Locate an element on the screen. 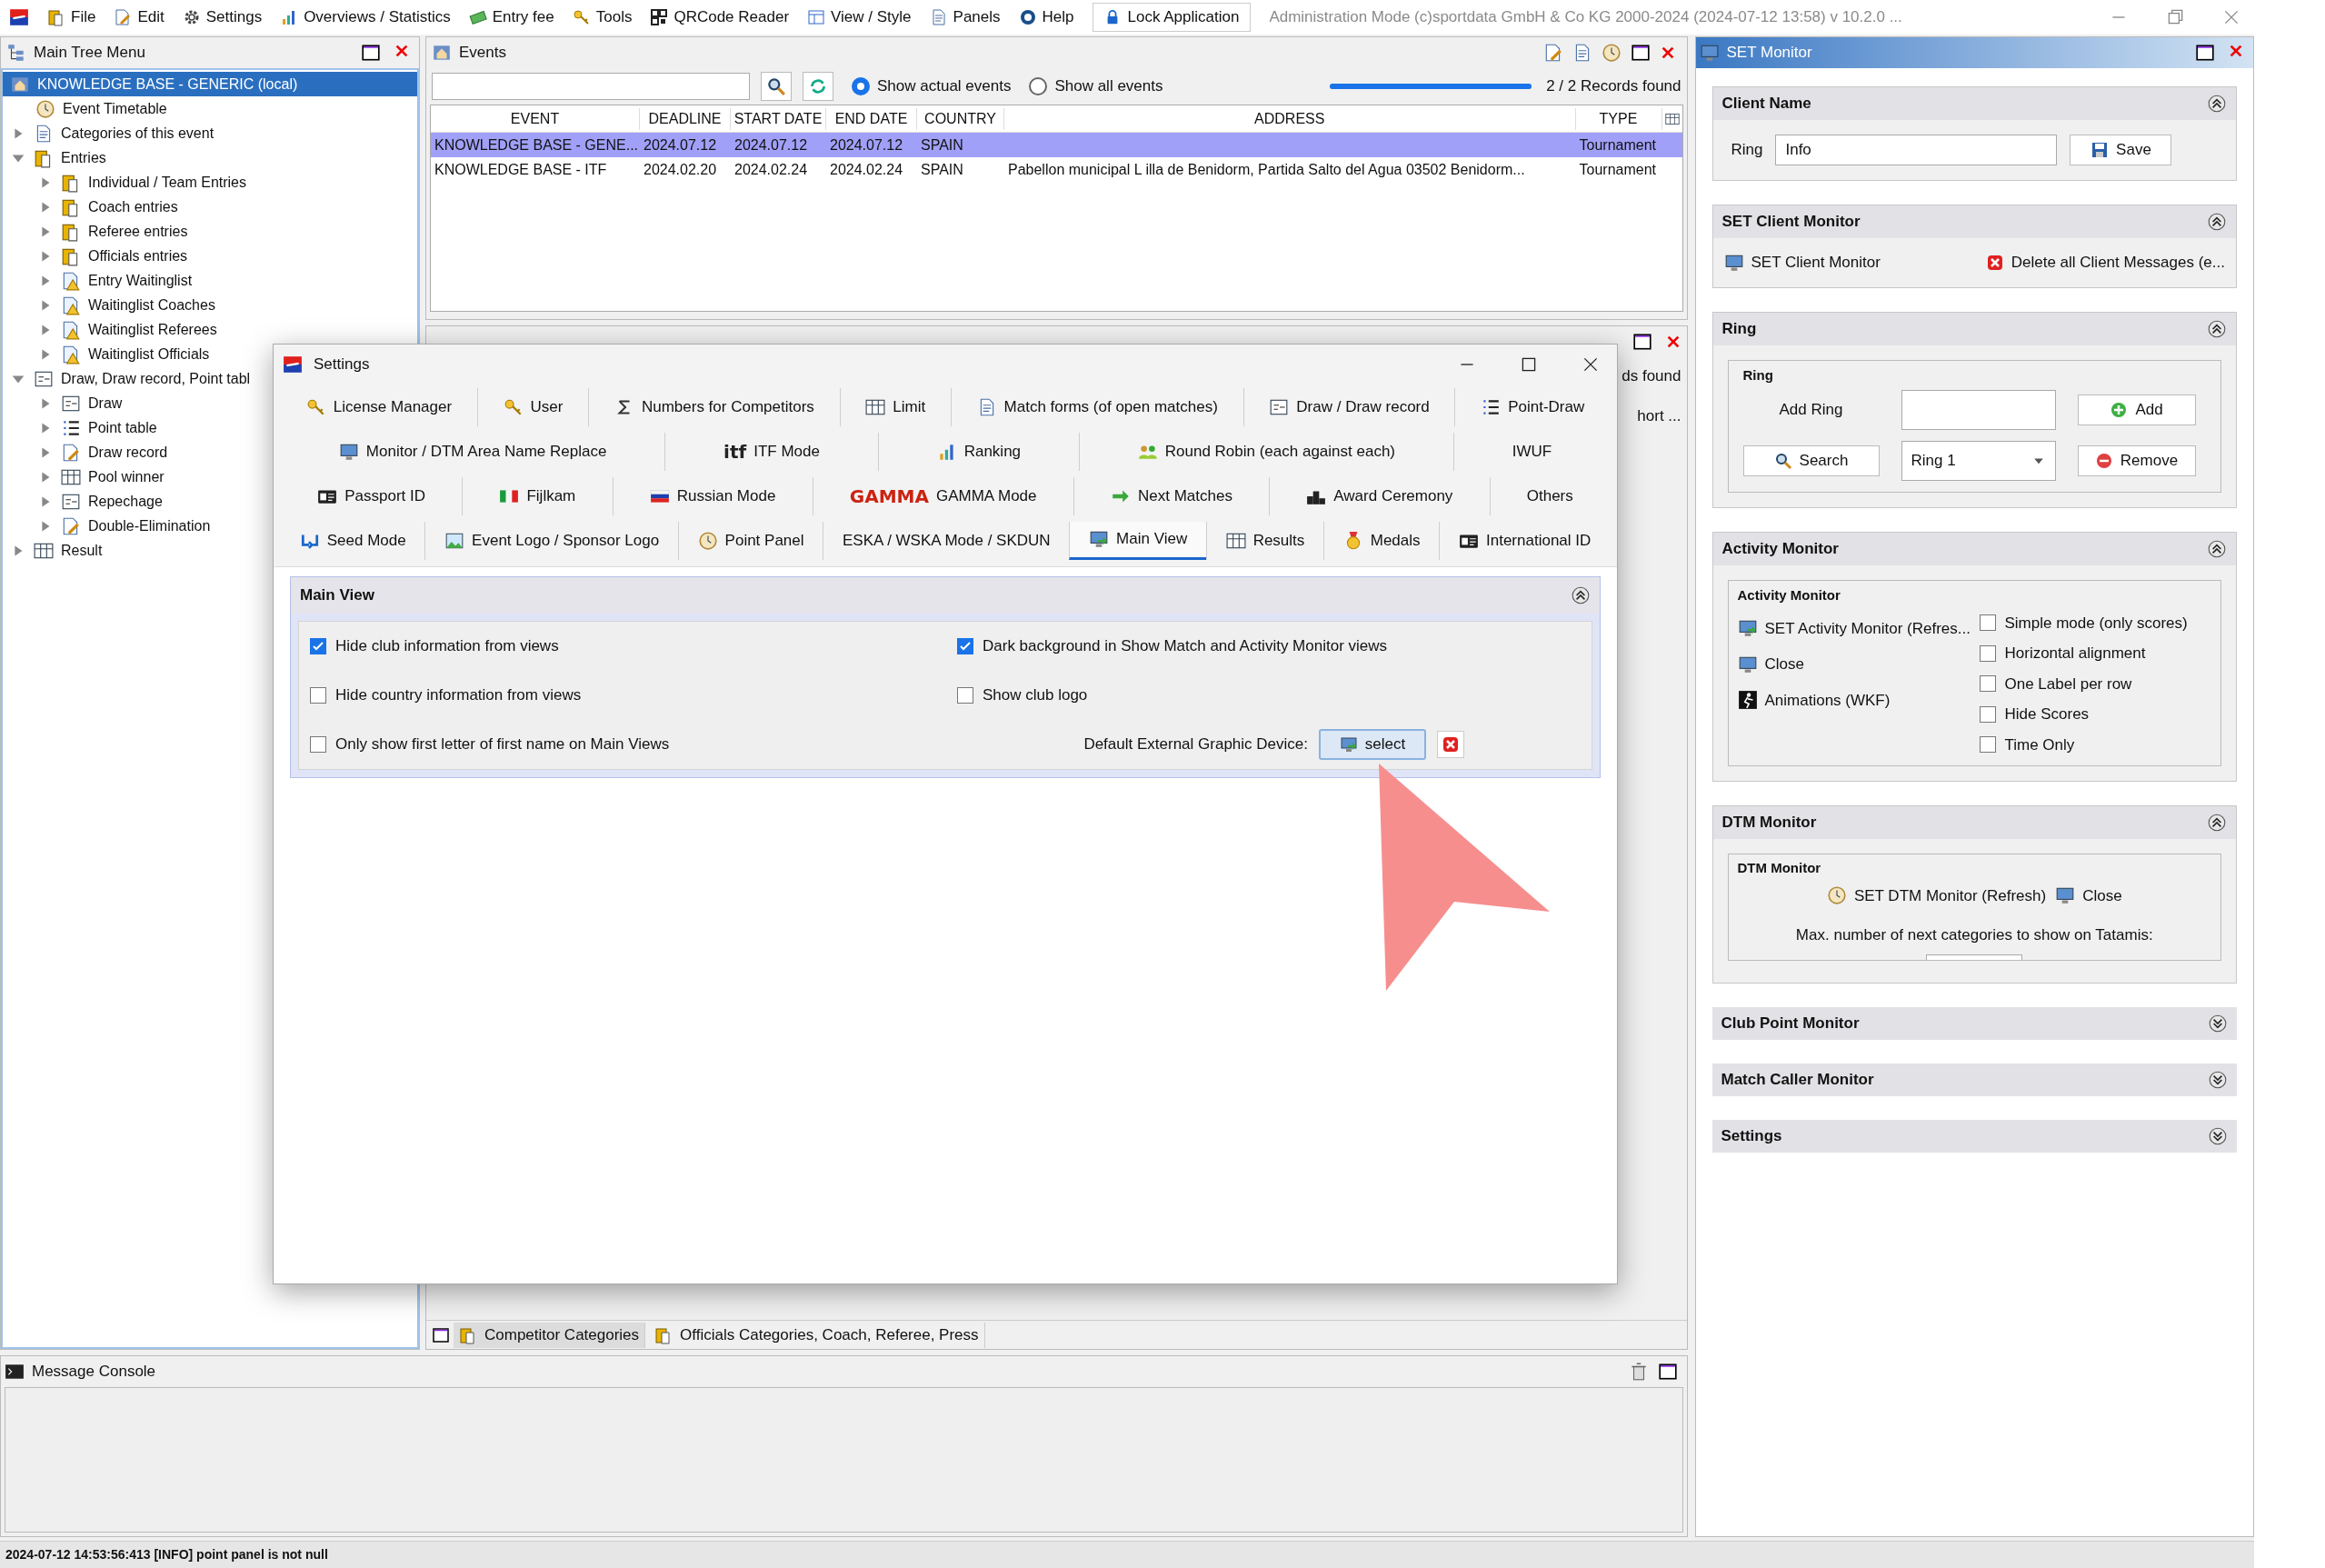 The width and height of the screenshot is (2325, 1568). tree-item: Officials entries is located at coordinates (210, 256).